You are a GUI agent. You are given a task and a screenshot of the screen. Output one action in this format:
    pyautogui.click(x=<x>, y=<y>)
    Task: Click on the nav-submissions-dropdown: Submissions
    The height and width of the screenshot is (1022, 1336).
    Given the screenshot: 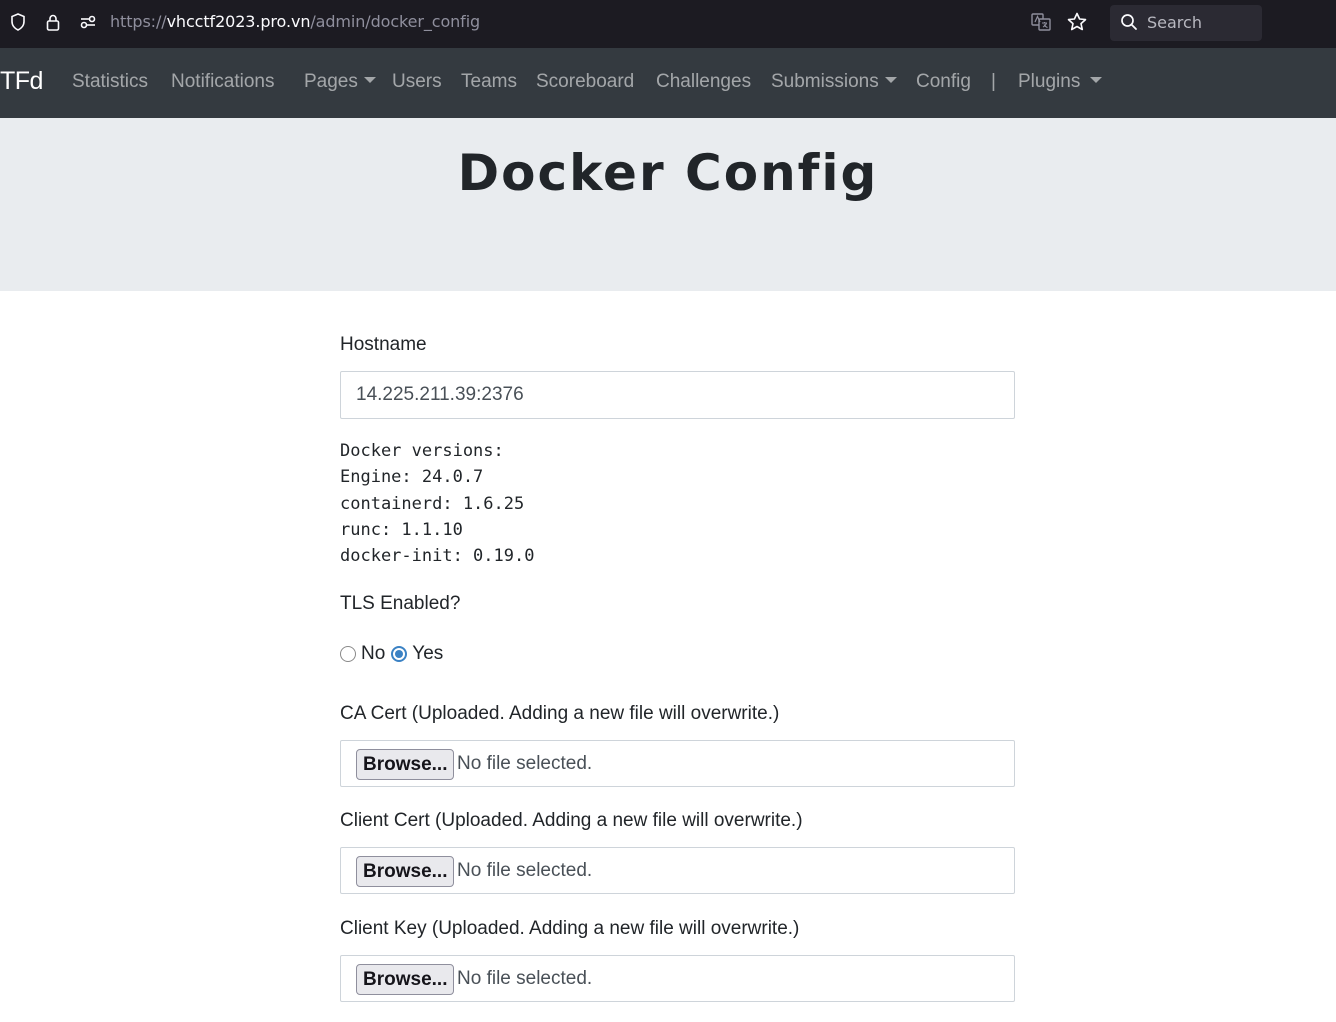 What is the action you would take?
    pyautogui.click(x=834, y=82)
    